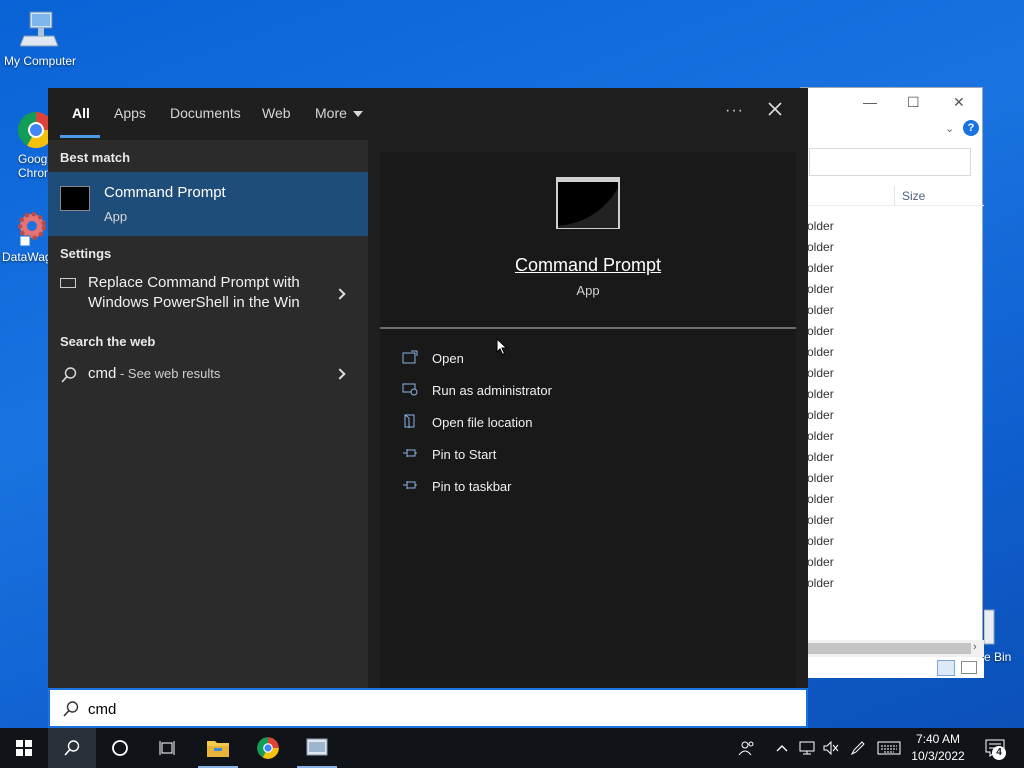 This screenshot has width=1024, height=768. Describe the element at coordinates (194, 282) in the screenshot. I see `settings-line-1: Replace Command Prompt with` at that location.